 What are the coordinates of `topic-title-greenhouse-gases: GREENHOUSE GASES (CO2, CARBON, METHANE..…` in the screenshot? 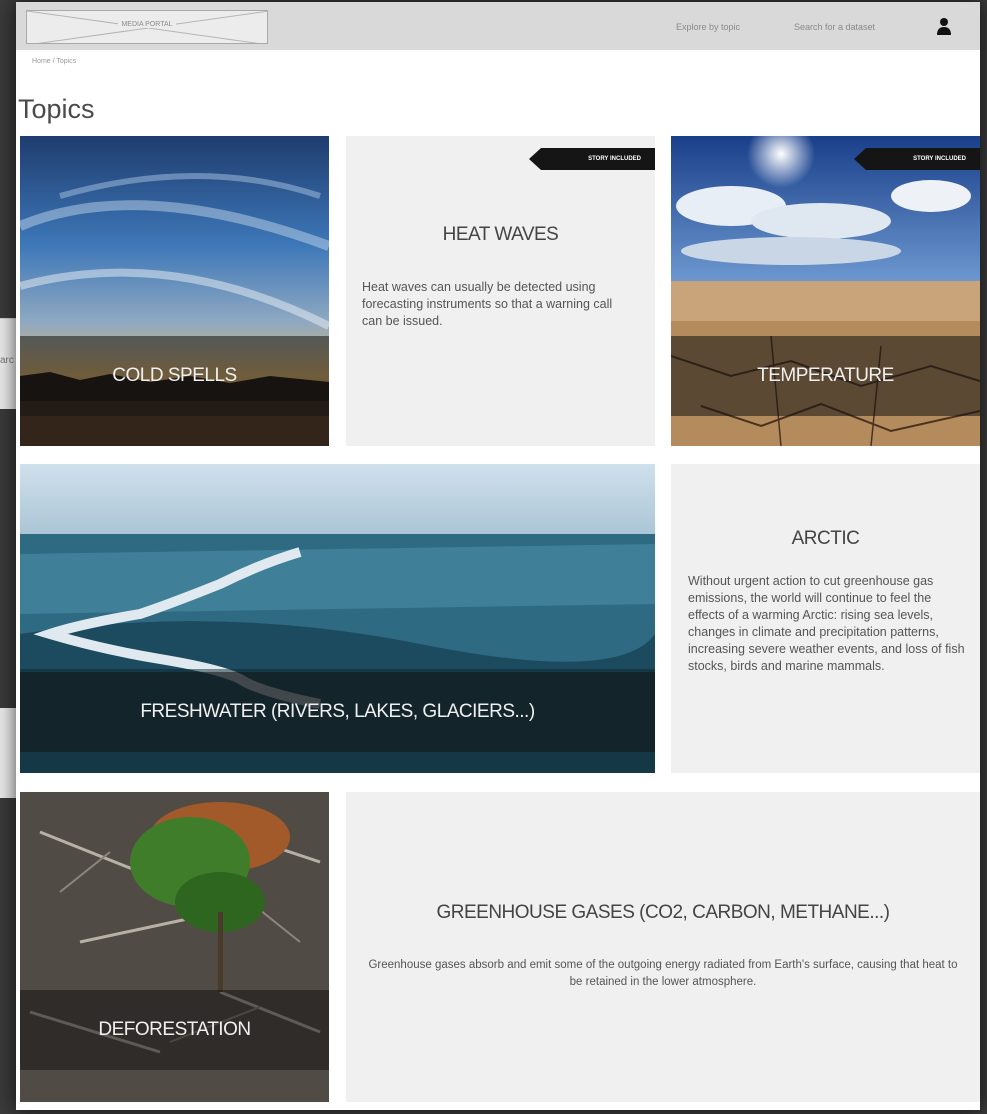 It's located at (663, 912).